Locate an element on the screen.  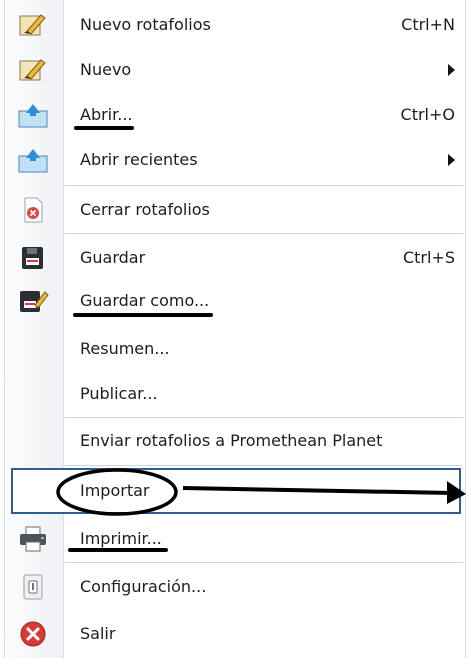
annotation-circle is located at coordinates (117, 492).